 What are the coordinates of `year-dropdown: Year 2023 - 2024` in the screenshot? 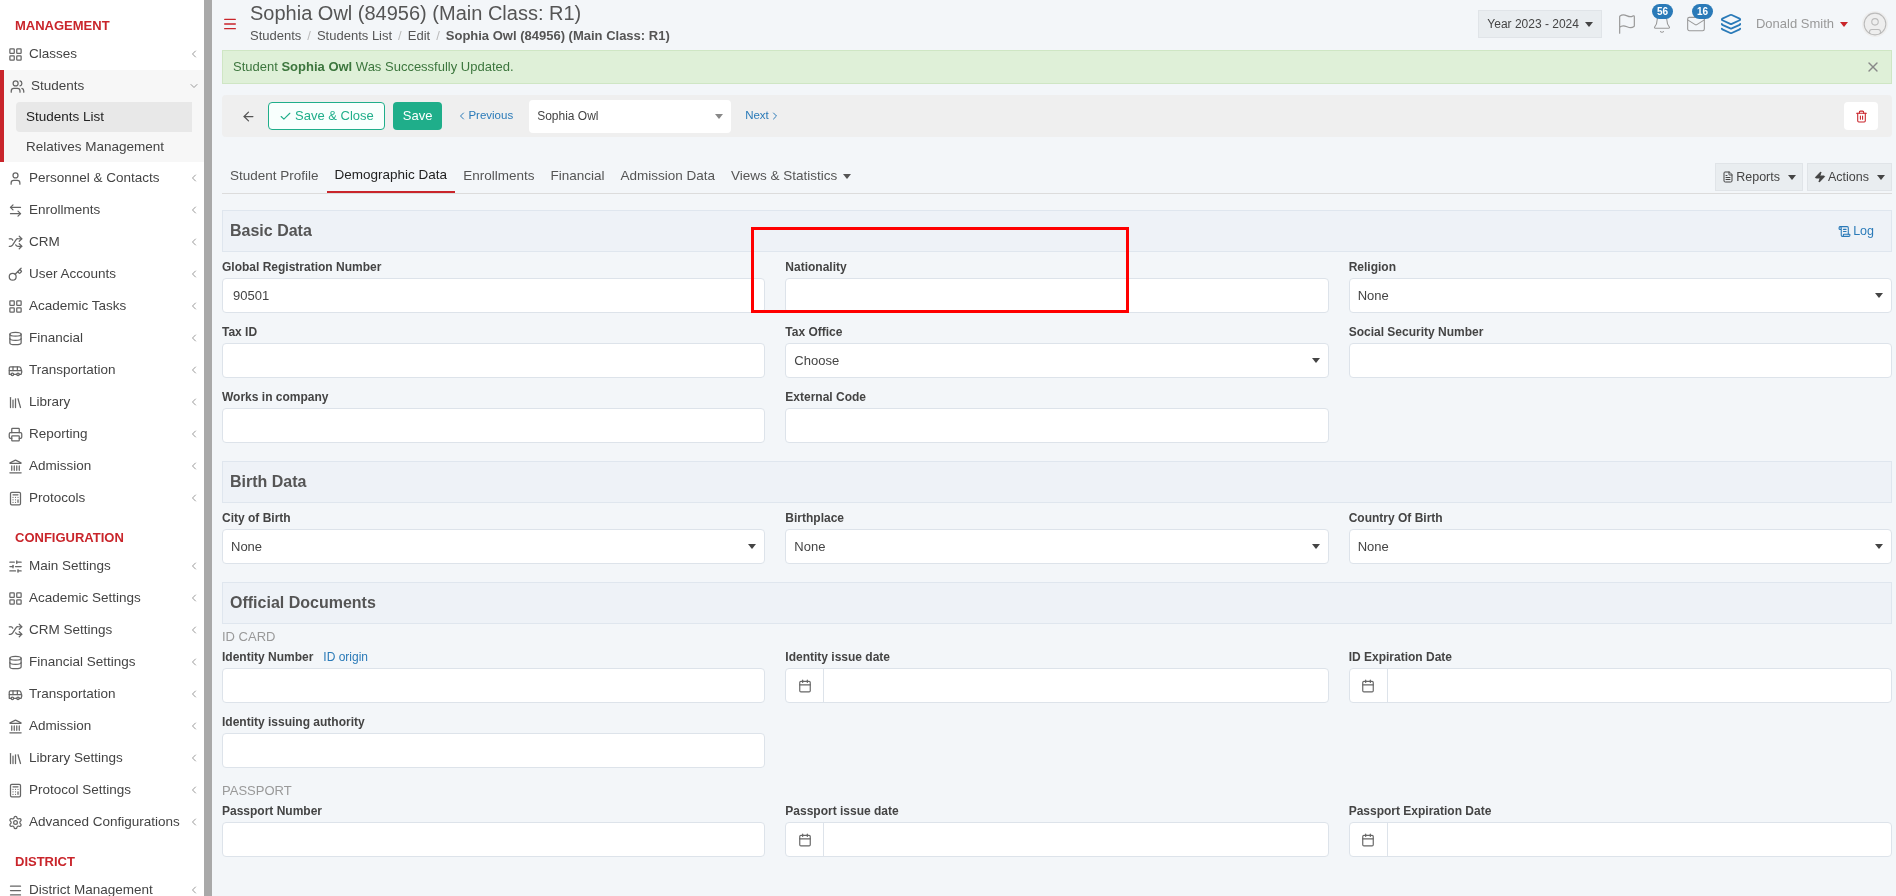 It's located at (1540, 24).